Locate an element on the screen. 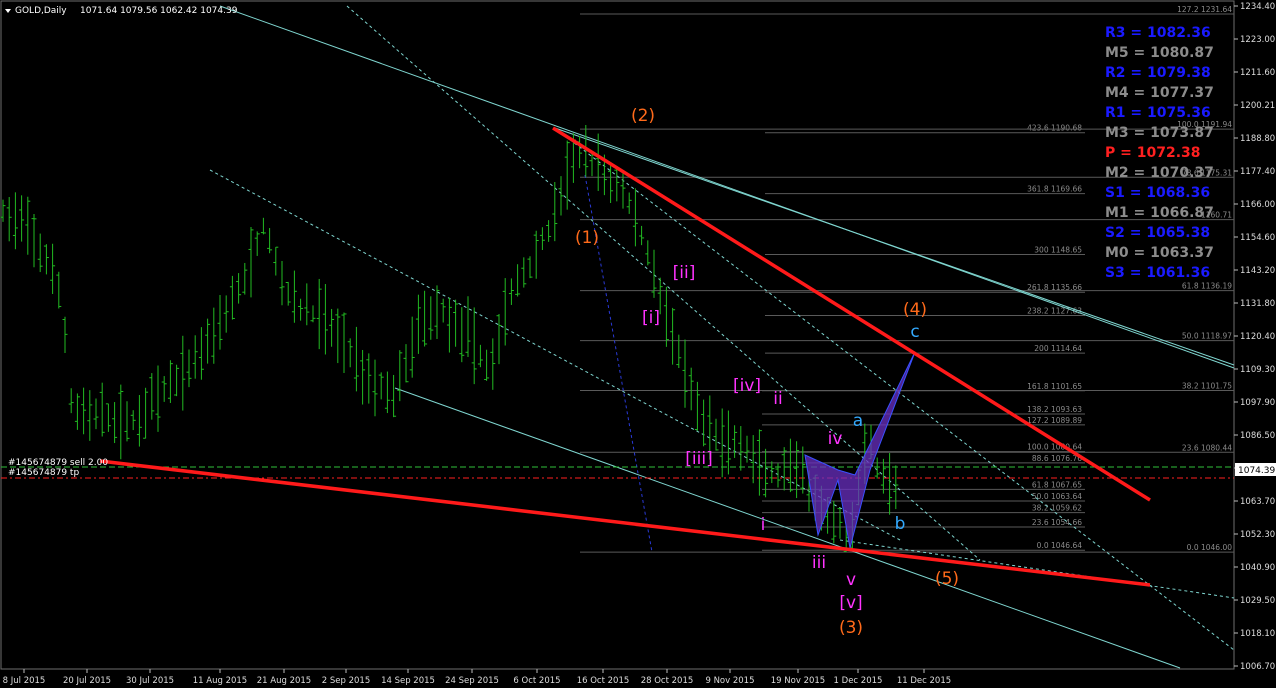  pivot-level-label: M4 = 1077.37 is located at coordinates (1159, 93).